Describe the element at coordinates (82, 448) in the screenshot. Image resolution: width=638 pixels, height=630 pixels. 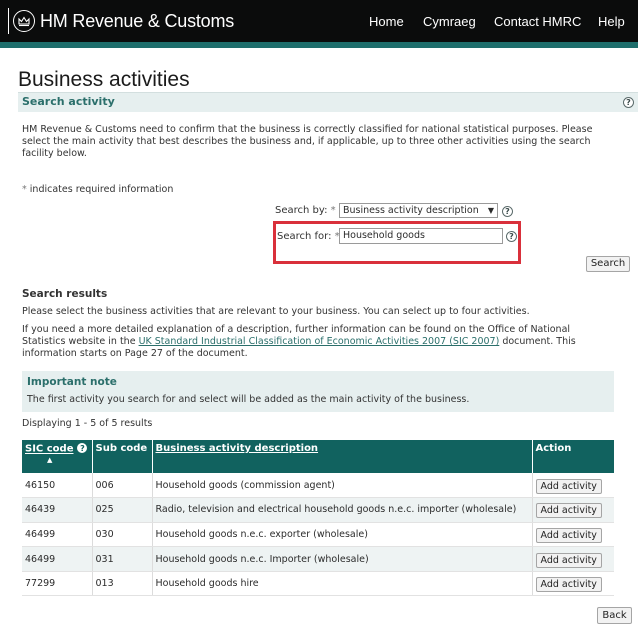
I see `sic-help-icon: ?` at that location.